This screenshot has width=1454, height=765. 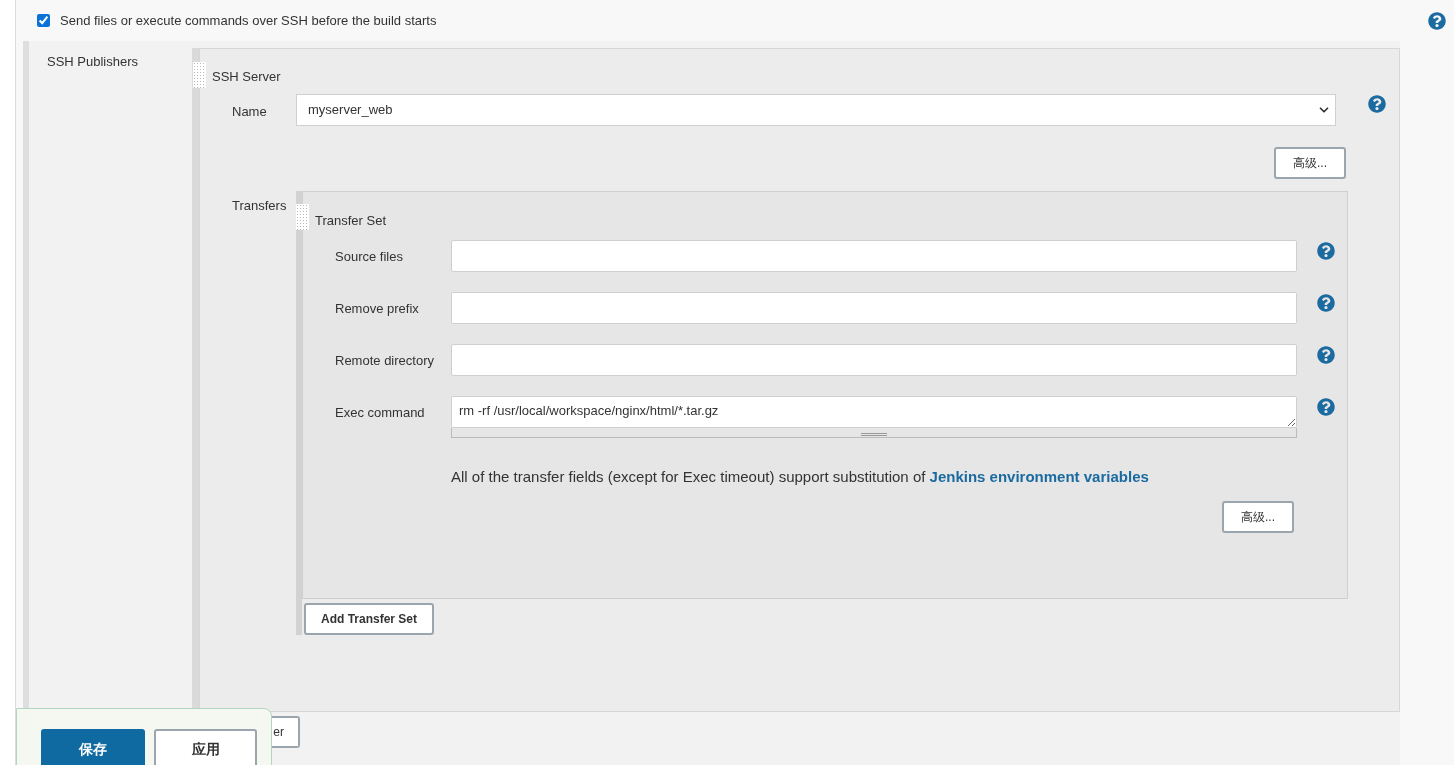 What do you see at coordinates (816, 110) in the screenshot?
I see `name-select: myserver_web` at bounding box center [816, 110].